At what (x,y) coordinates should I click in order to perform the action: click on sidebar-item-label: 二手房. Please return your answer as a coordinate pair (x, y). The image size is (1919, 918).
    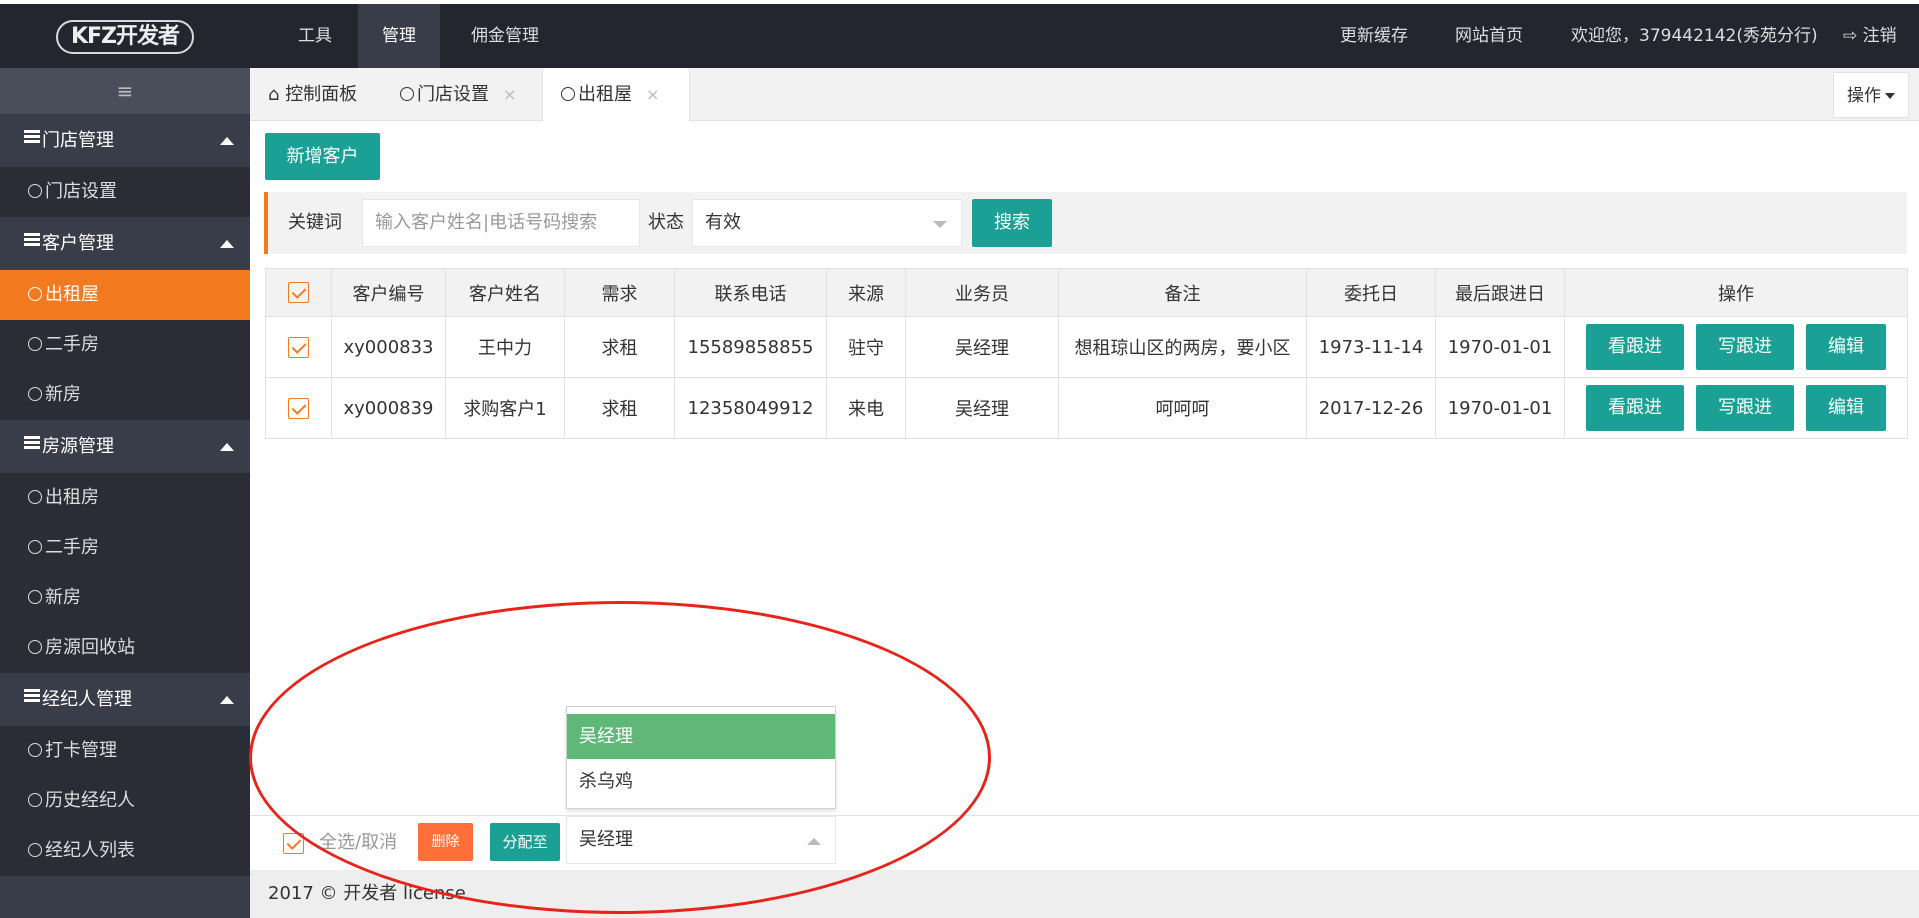
    Looking at the image, I should click on (72, 547).